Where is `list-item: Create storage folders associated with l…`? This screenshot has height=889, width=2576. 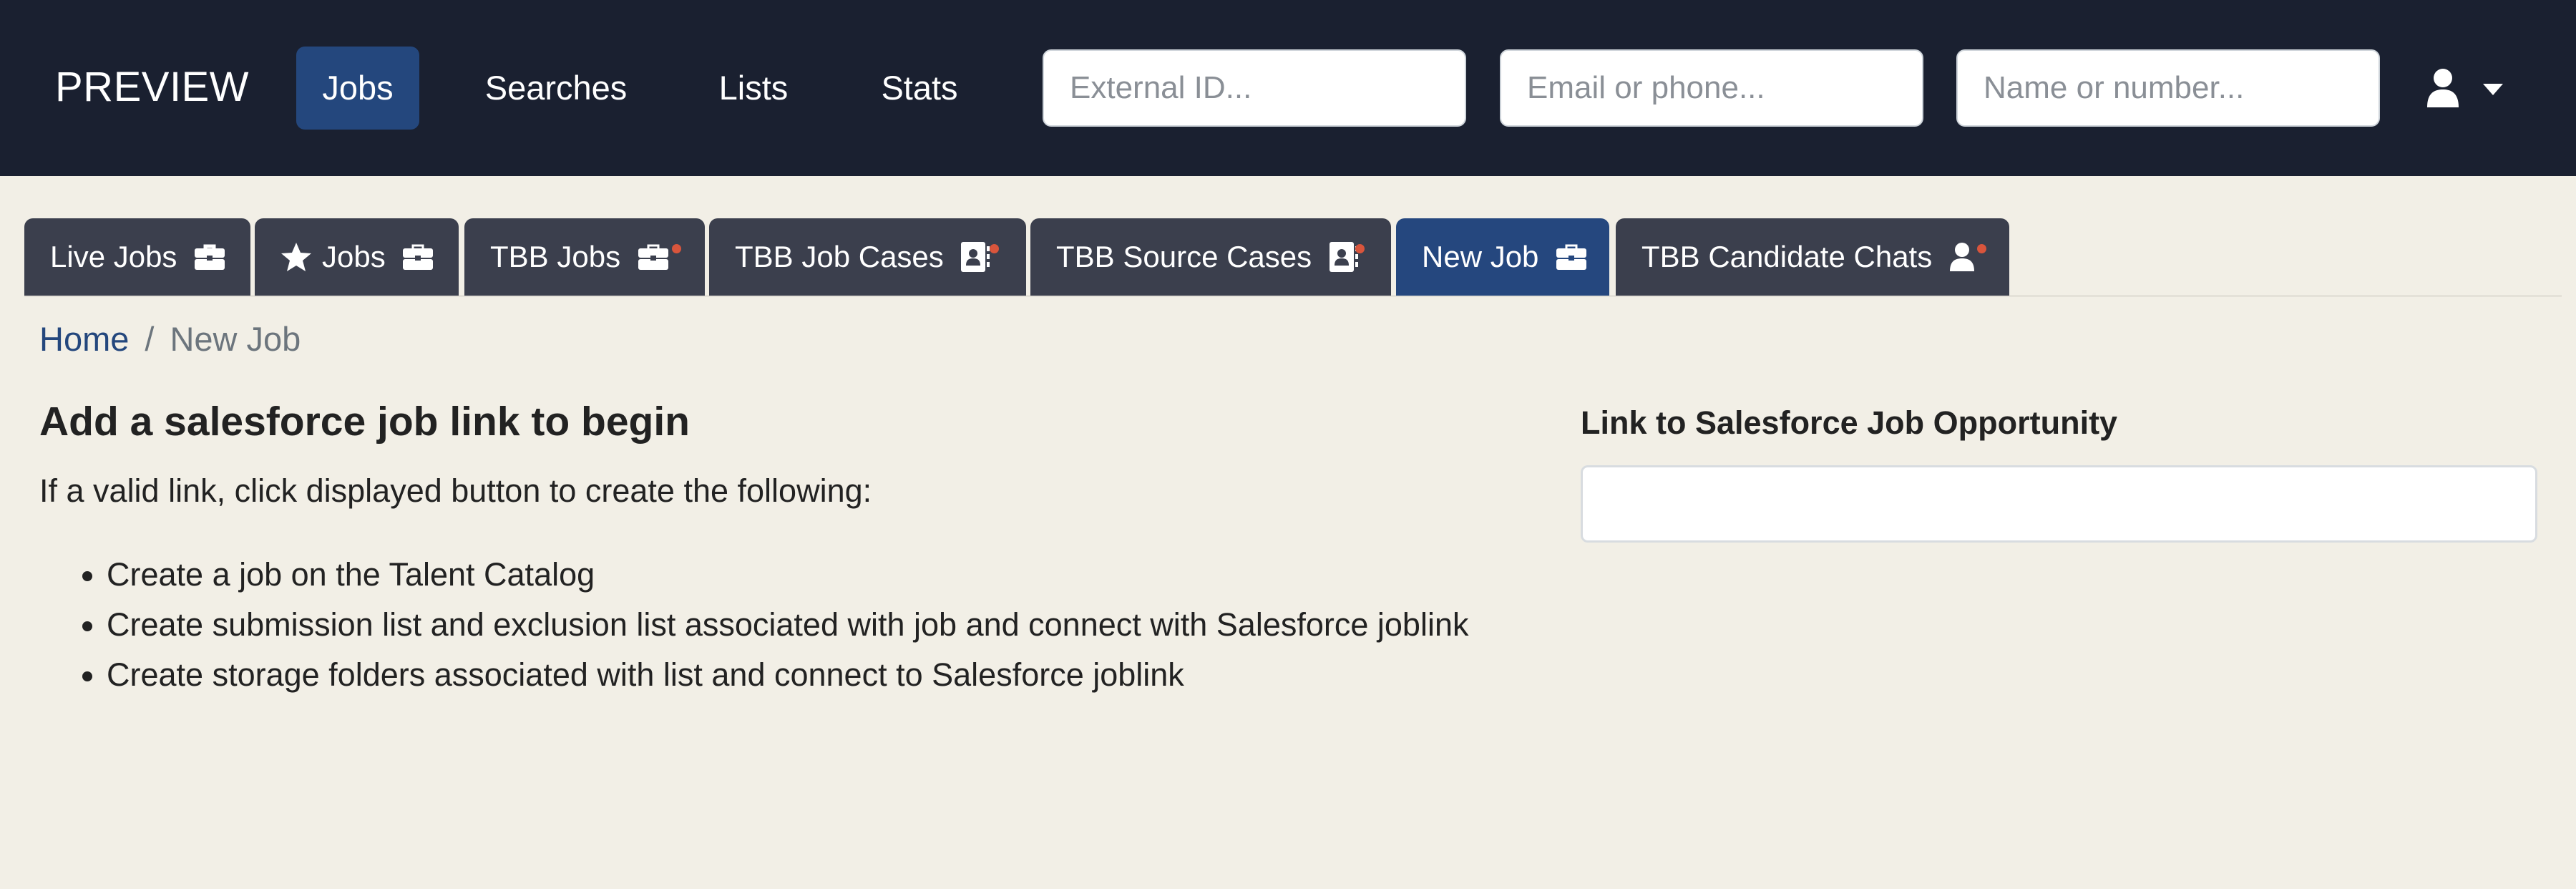 list-item: Create storage folders associated with l… is located at coordinates (788, 675).